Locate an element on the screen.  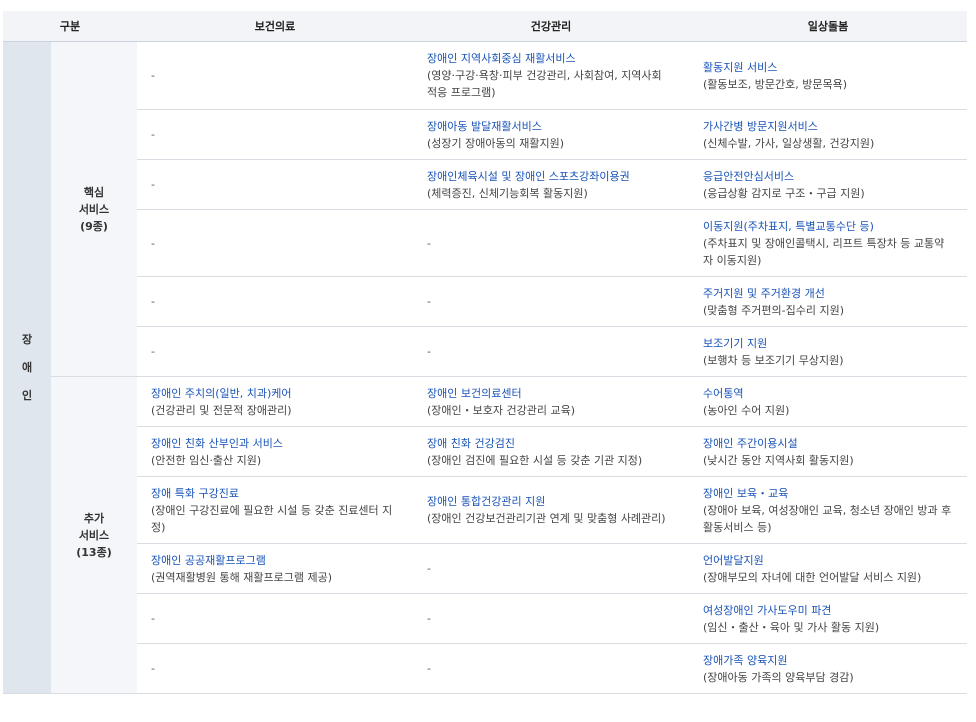
group-cell-extra: 추가 서비스 (13종) is located at coordinates (94, 535).